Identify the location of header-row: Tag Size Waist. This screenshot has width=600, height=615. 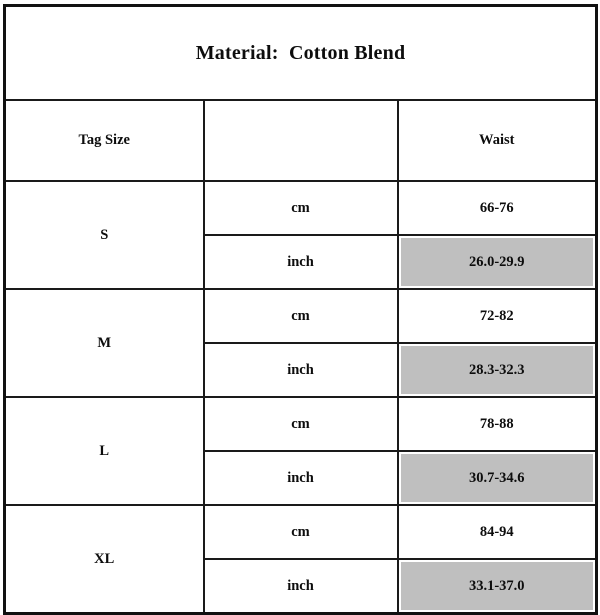
(300, 140).